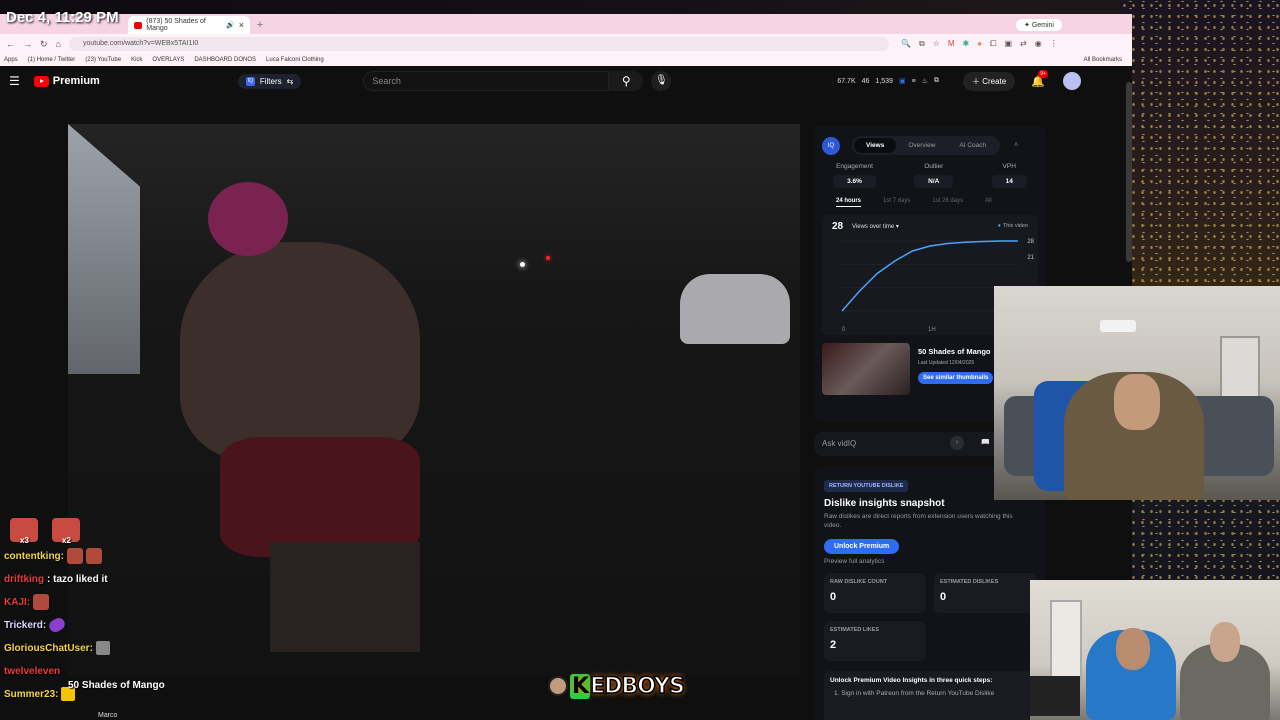 The width and height of the screenshot is (1280, 720). I want to click on back-icon: ←, so click(10, 44).